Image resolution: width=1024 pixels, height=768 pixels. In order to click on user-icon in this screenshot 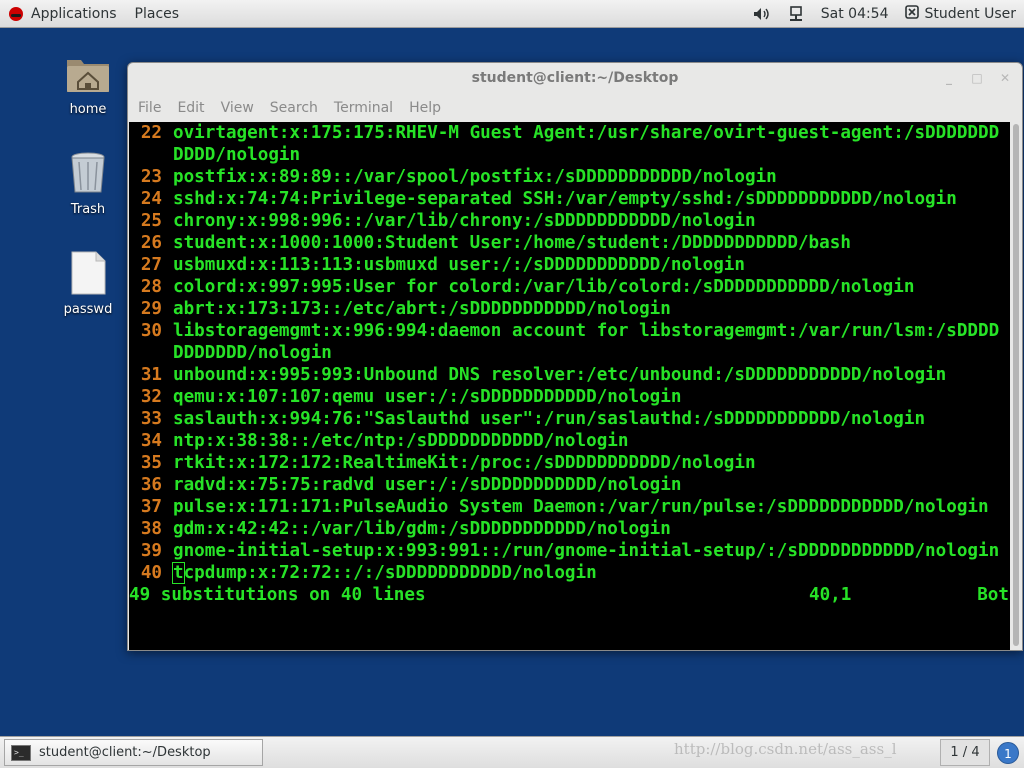, I will do `click(911, 14)`.